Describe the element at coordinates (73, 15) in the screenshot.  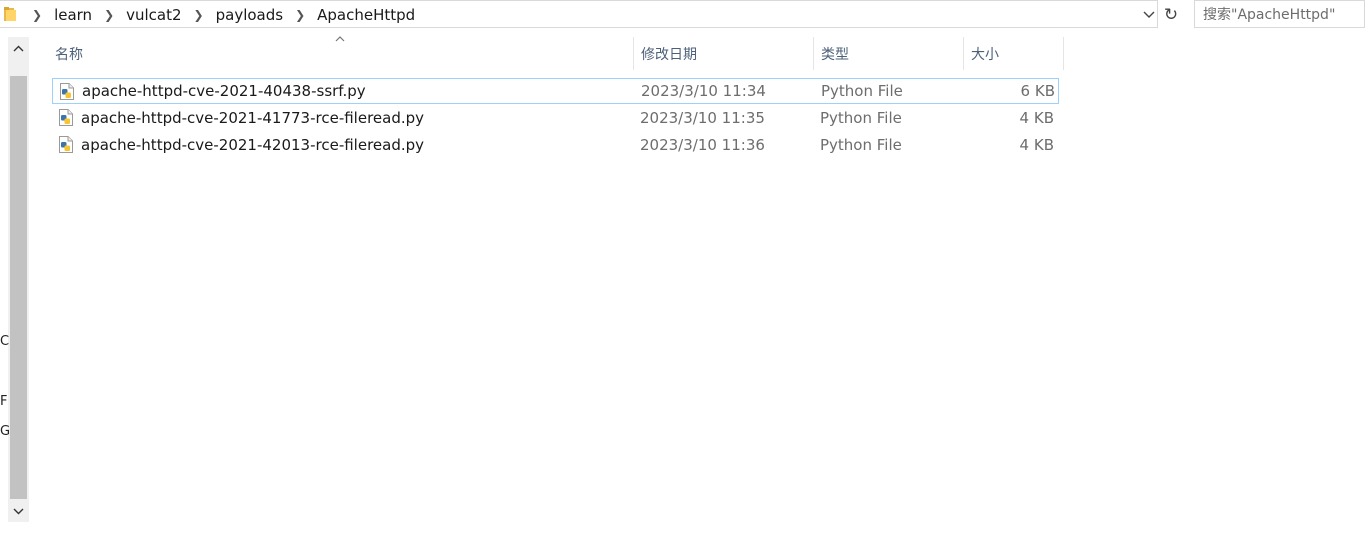
I see `breadcrumb-learn: learn` at that location.